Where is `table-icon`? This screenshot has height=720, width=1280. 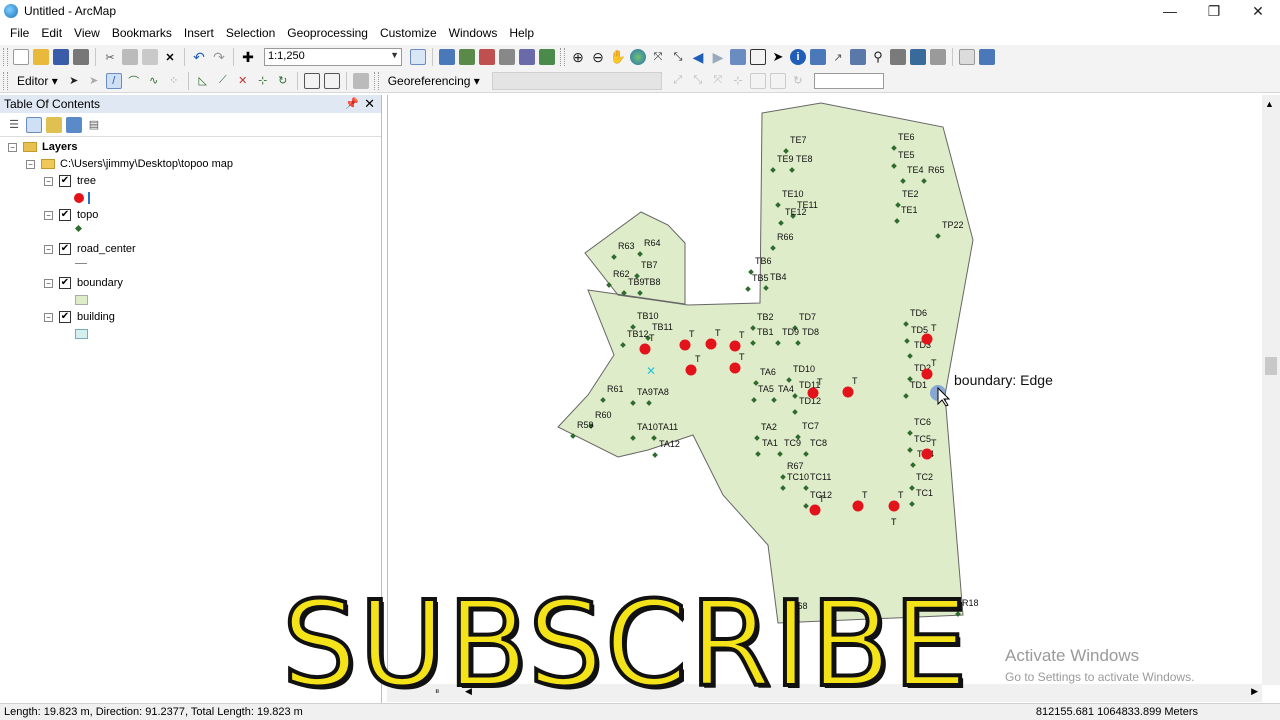
table-icon is located at coordinates (447, 57).